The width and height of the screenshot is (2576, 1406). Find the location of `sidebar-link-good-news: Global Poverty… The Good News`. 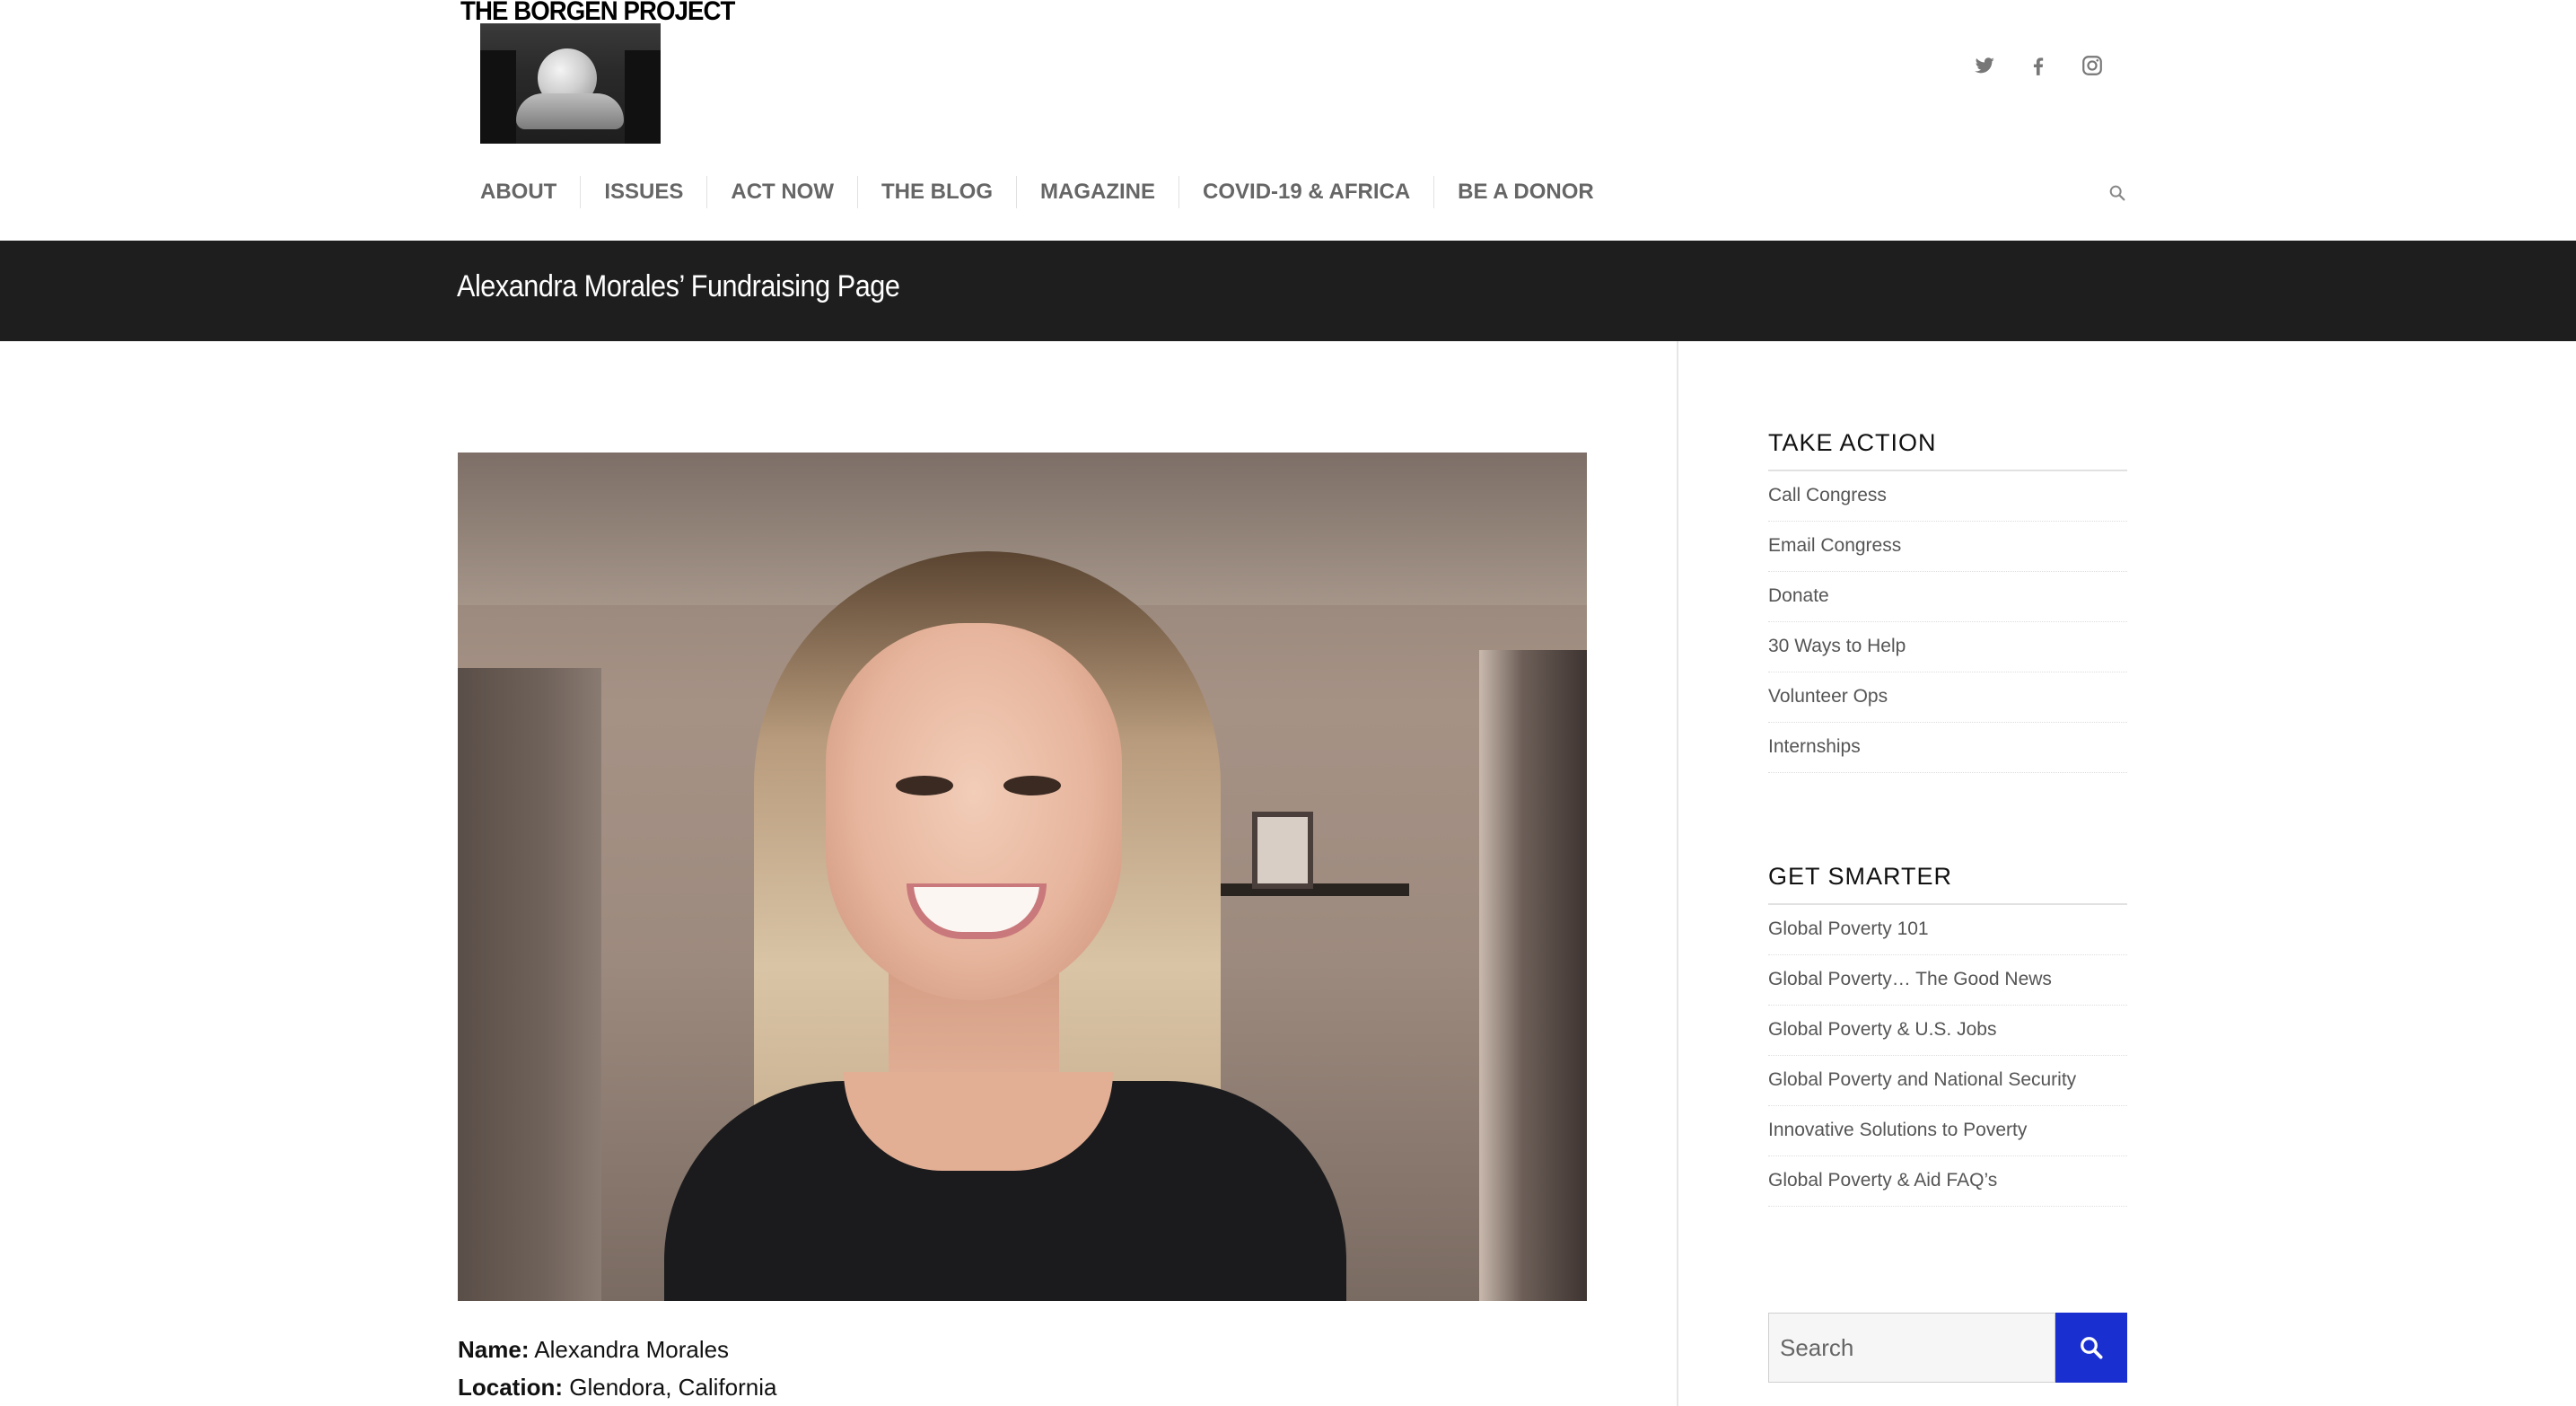

sidebar-link-good-news: Global Poverty… The Good News is located at coordinates (1947, 980).